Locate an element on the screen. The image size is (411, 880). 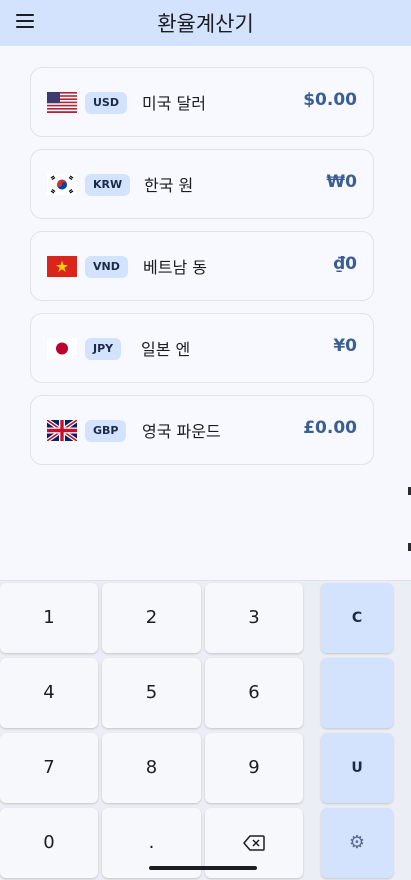
currency-code-badge: KRW is located at coordinates (108, 185).